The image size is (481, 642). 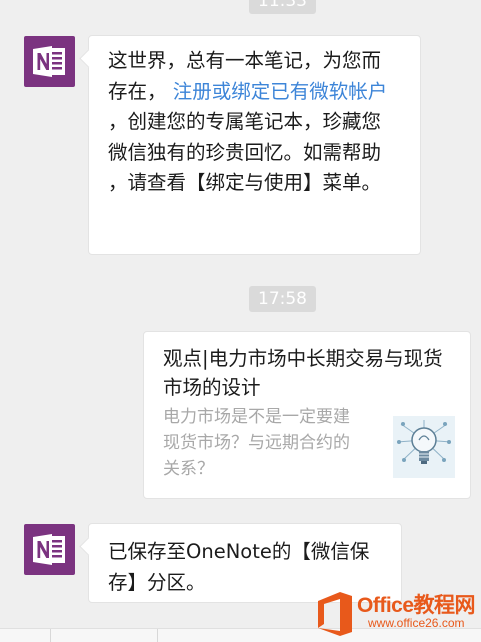 I want to click on office-logo-icon, so click(x=335, y=614).